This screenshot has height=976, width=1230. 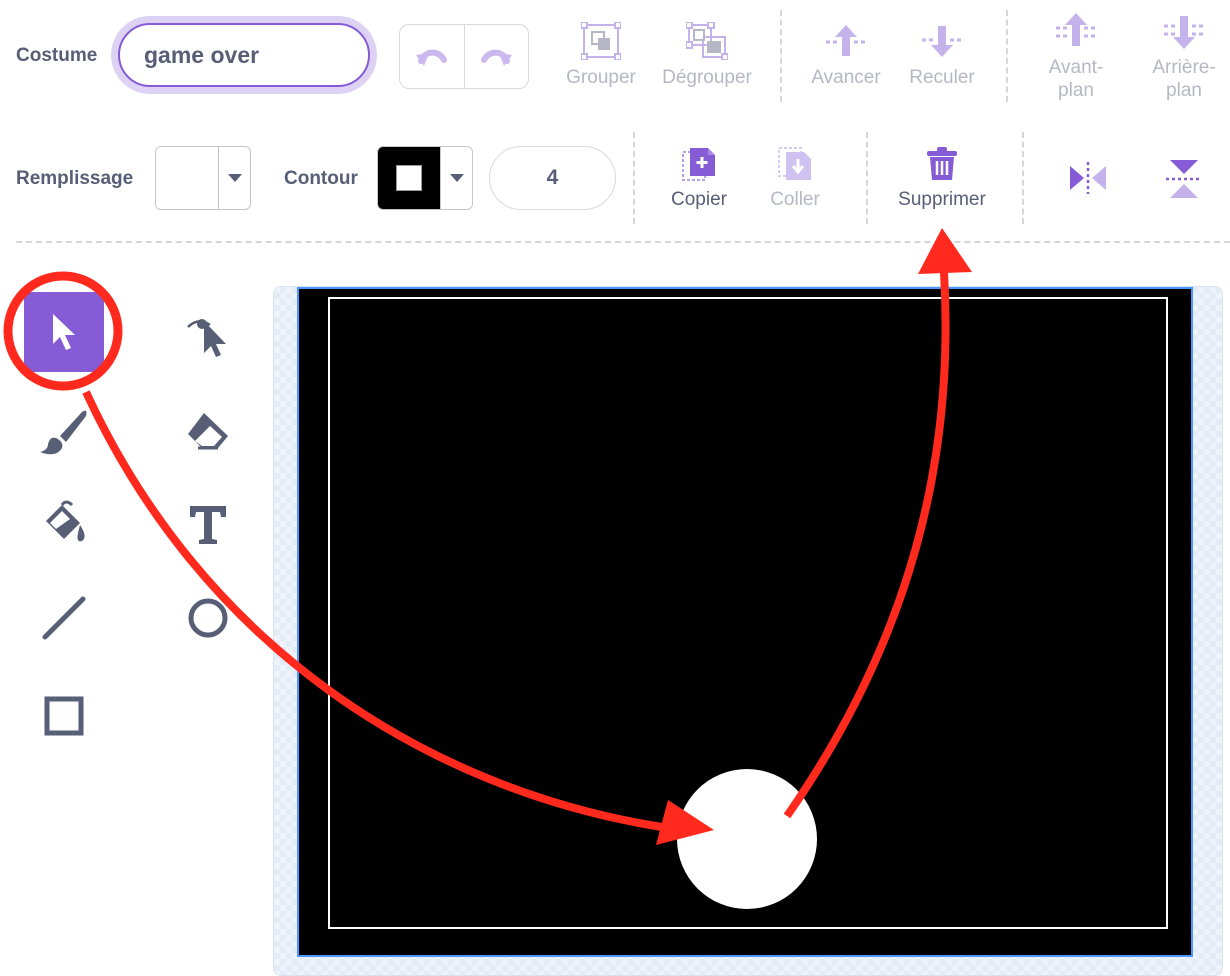 I want to click on tool-circle, so click(x=208, y=618).